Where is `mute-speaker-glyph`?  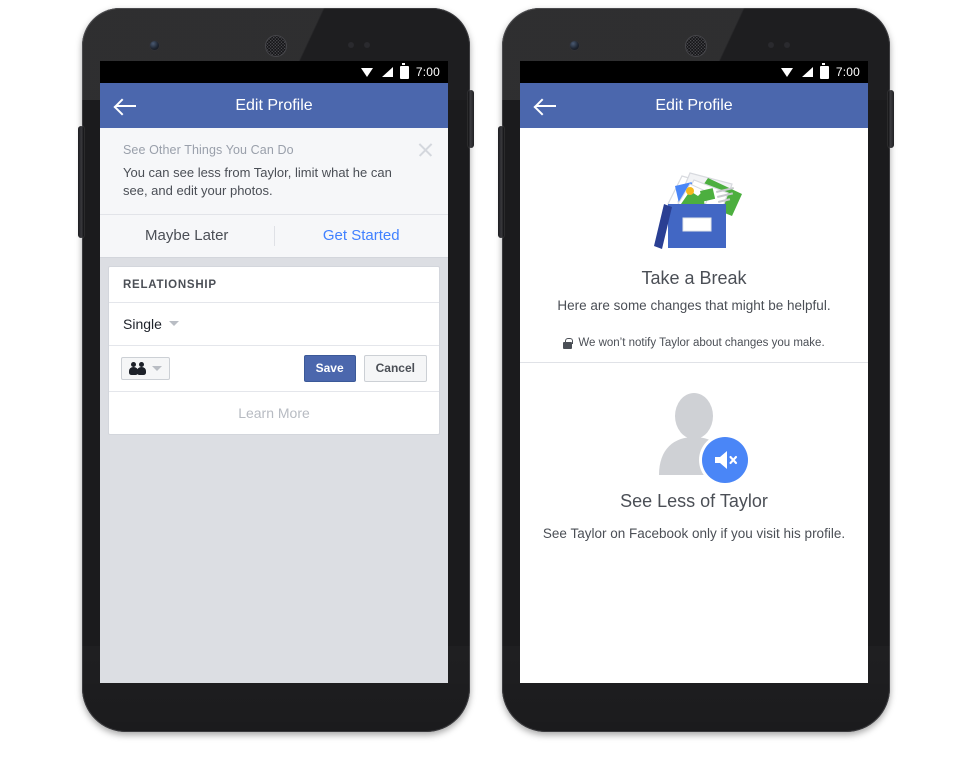
mute-speaker-glyph is located at coordinates (725, 460).